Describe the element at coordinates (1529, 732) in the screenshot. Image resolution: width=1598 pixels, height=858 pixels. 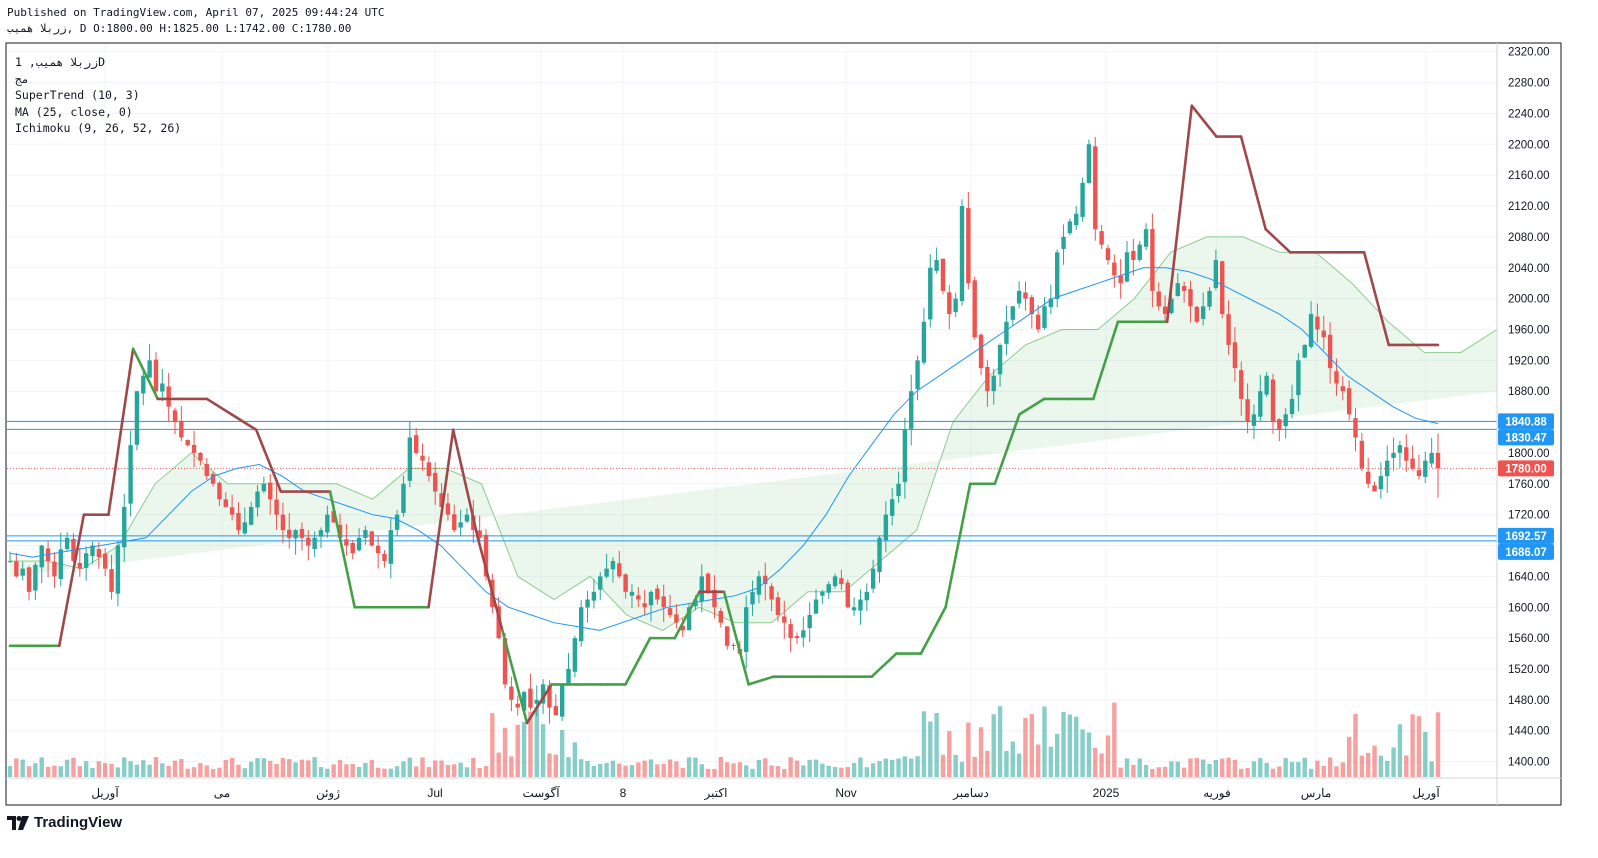
I see `price-tick-label: 1440.00` at that location.